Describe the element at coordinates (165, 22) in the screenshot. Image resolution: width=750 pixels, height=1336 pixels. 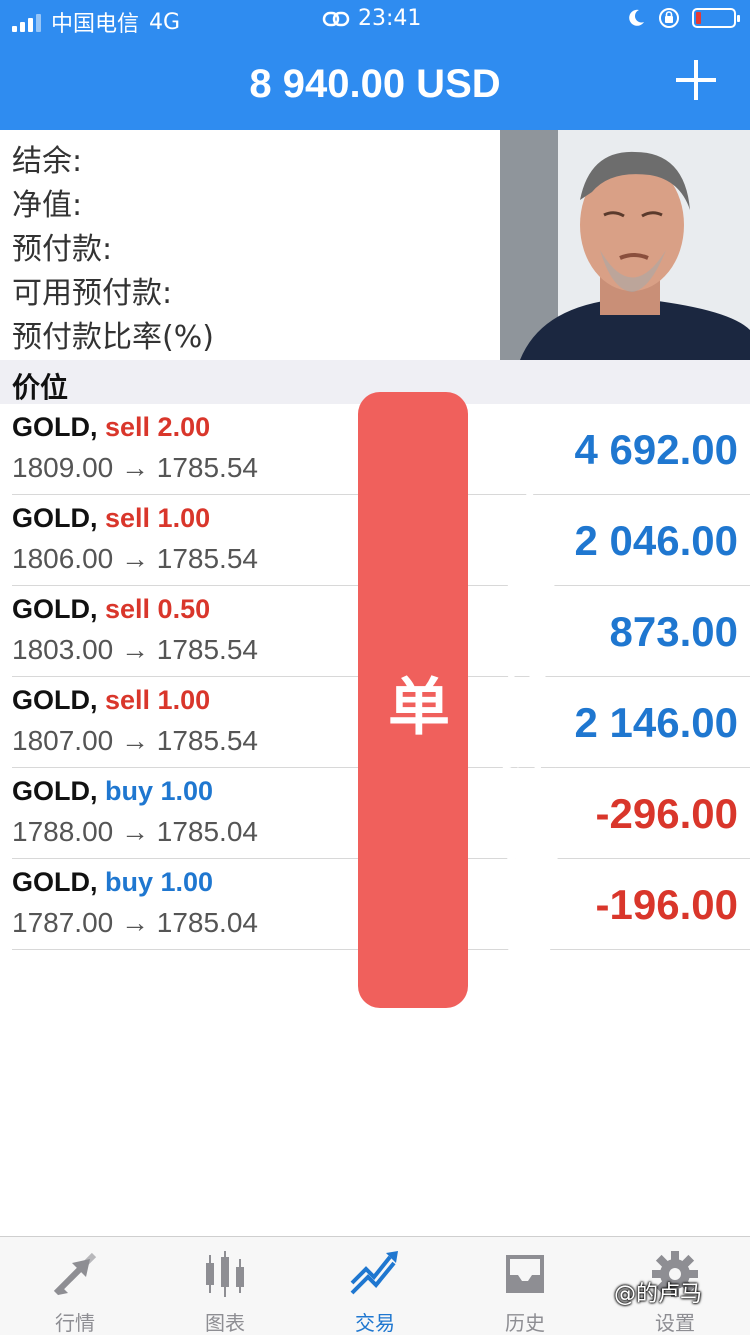
I see `network-type: 4G` at that location.